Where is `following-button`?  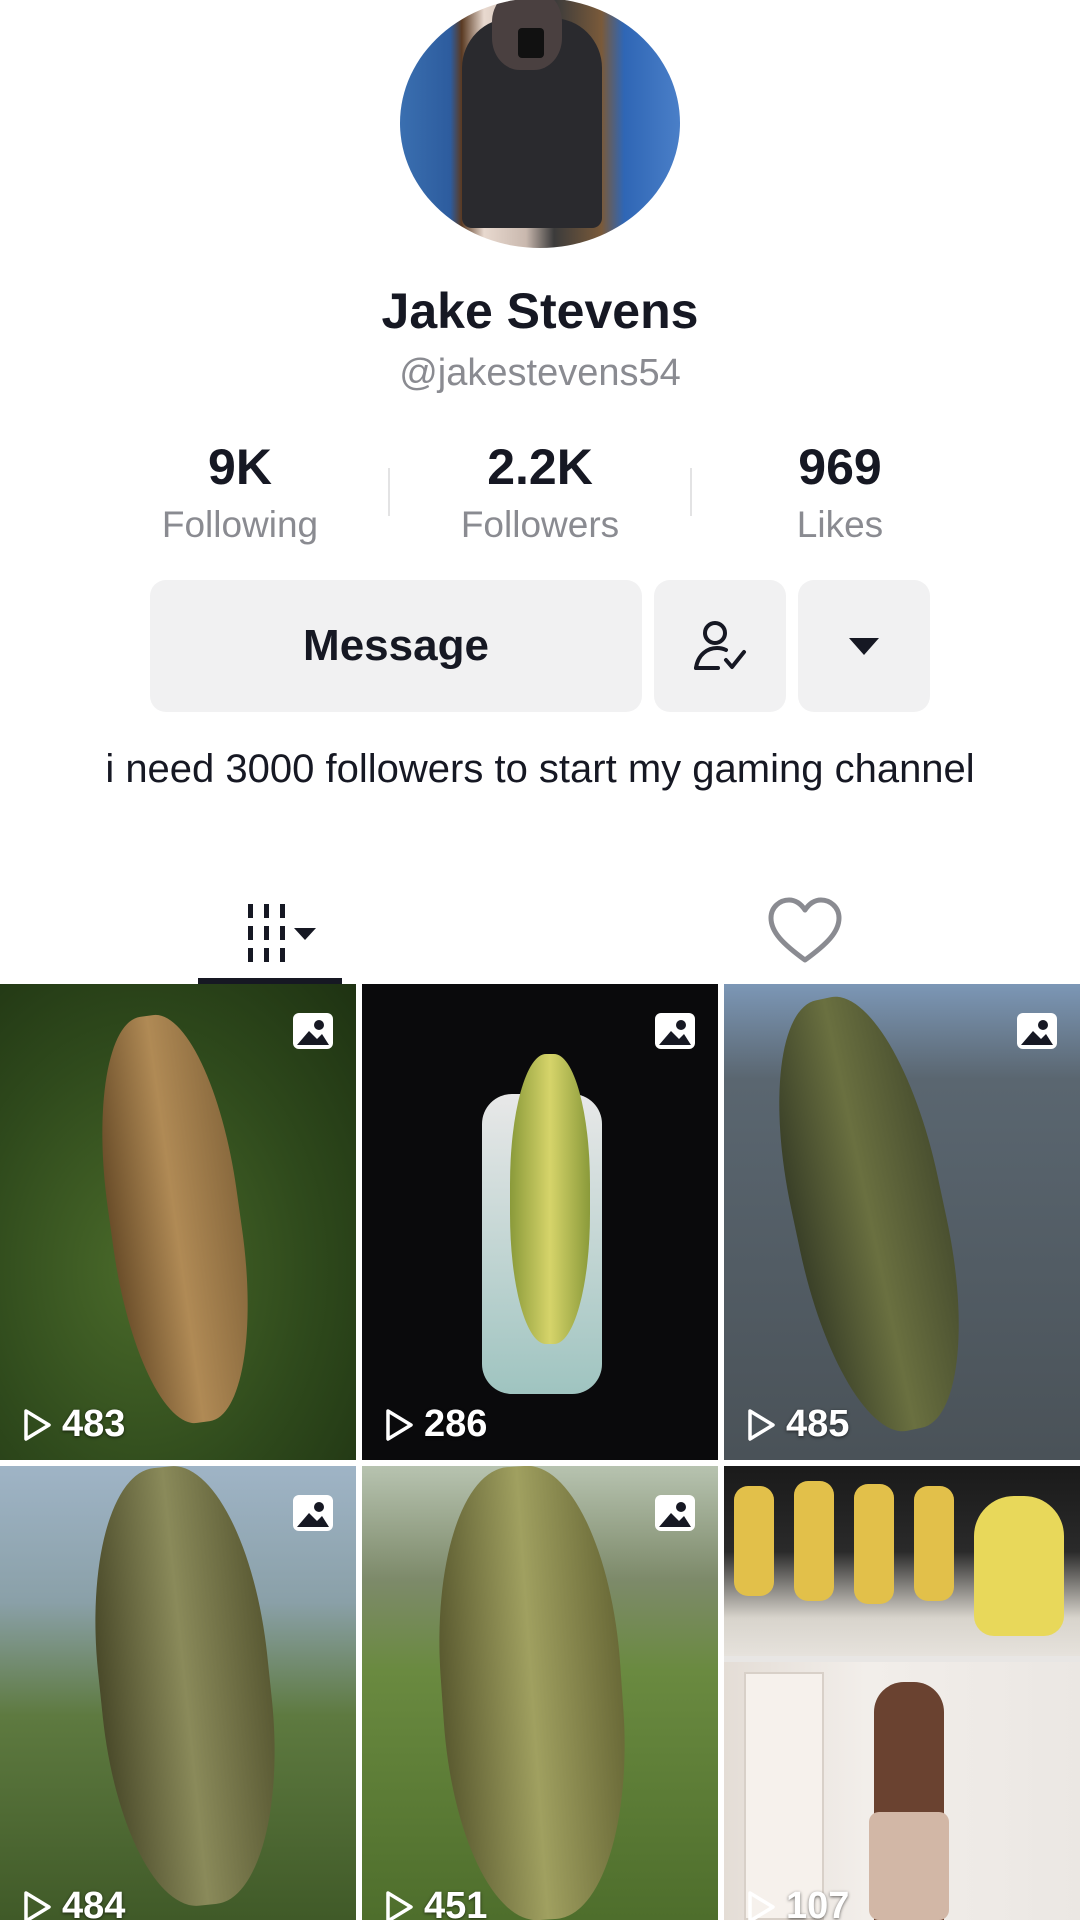 following-button is located at coordinates (720, 646).